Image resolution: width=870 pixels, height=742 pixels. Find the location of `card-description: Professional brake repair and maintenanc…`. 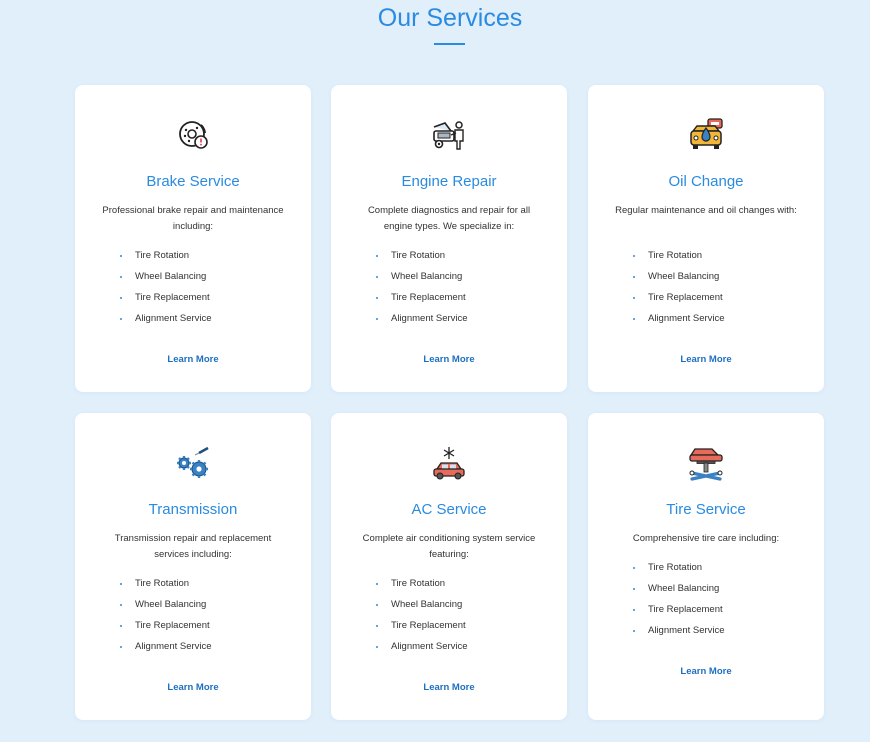

card-description: Professional brake repair and maintenanc… is located at coordinates (193, 218).